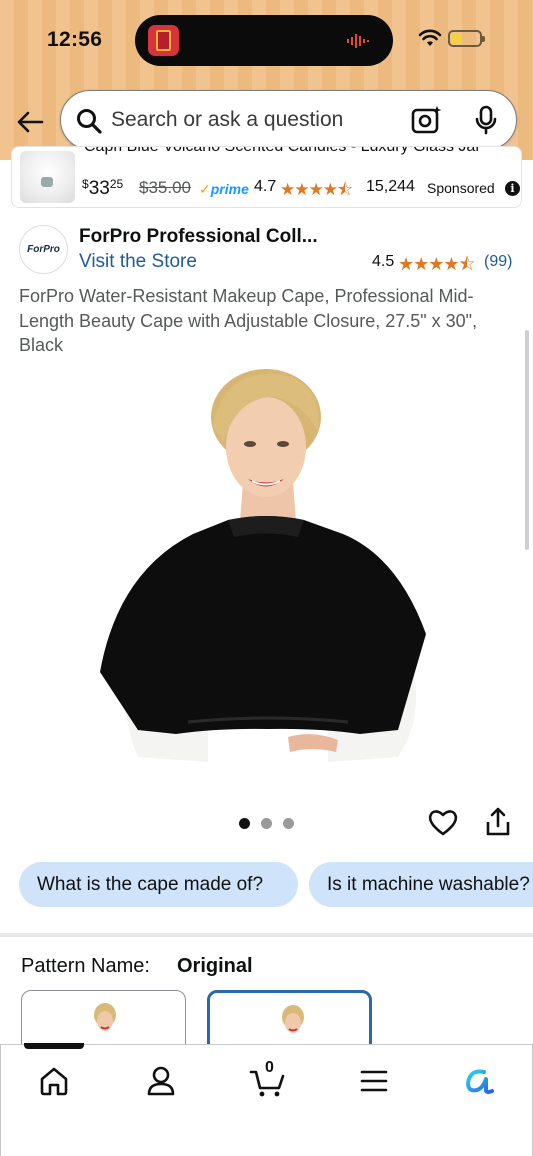  I want to click on product-stars: ★★★★⯪, so click(437, 267).